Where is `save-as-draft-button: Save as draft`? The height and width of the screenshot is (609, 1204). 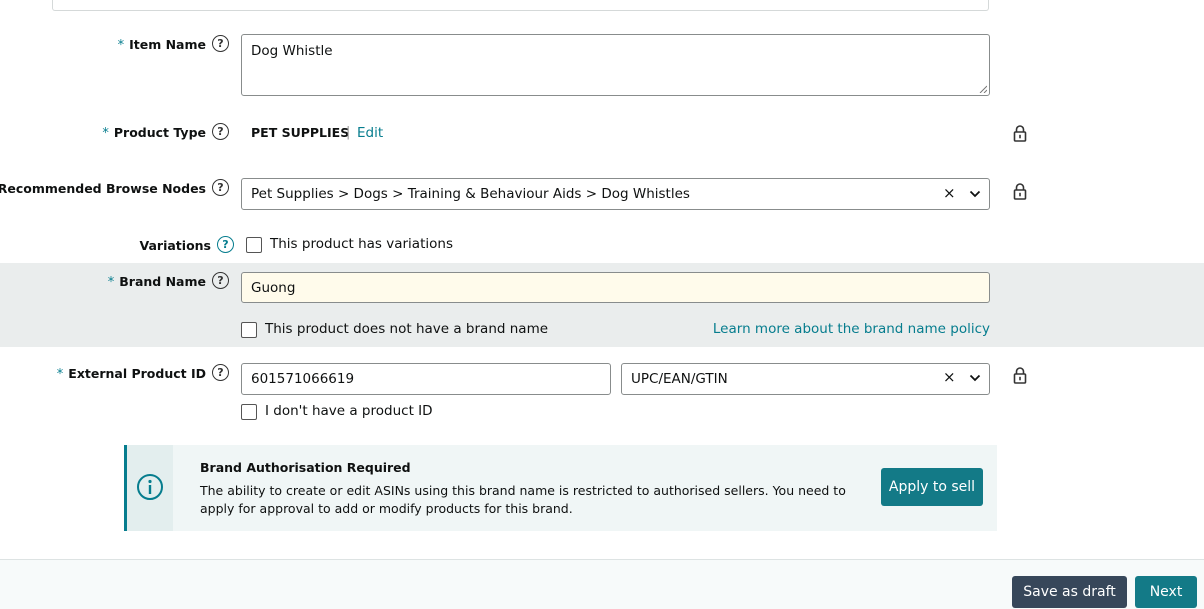 save-as-draft-button: Save as draft is located at coordinates (1069, 592).